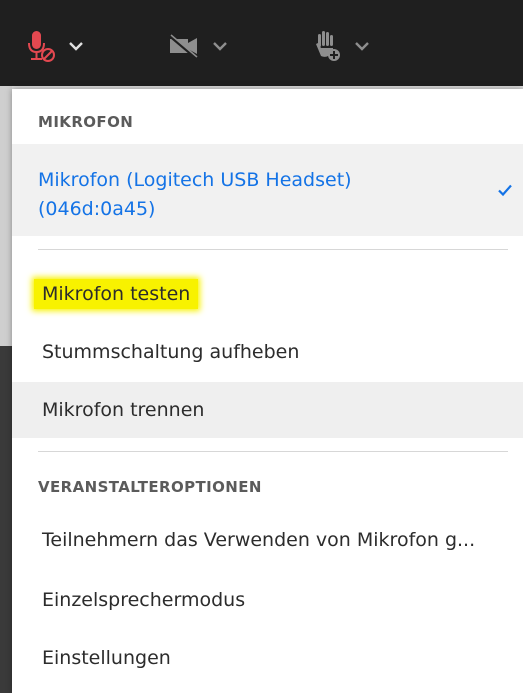 This screenshot has width=523, height=693. Describe the element at coordinates (267, 600) in the screenshot. I see `menu-item-single-speaker-mode: Einzelsprechermodus` at that location.